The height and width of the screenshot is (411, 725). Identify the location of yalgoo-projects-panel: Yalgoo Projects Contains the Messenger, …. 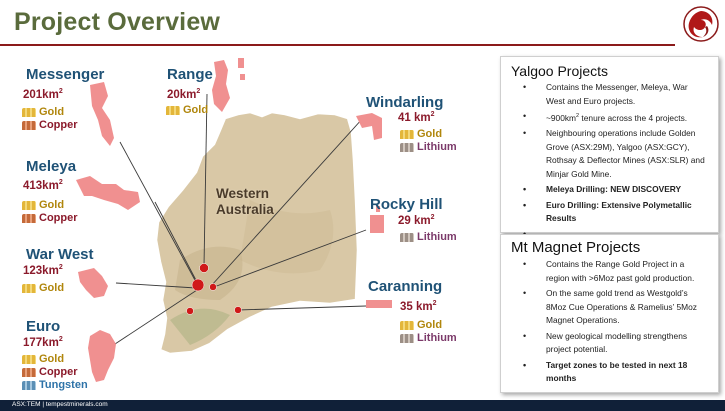
(609, 148).